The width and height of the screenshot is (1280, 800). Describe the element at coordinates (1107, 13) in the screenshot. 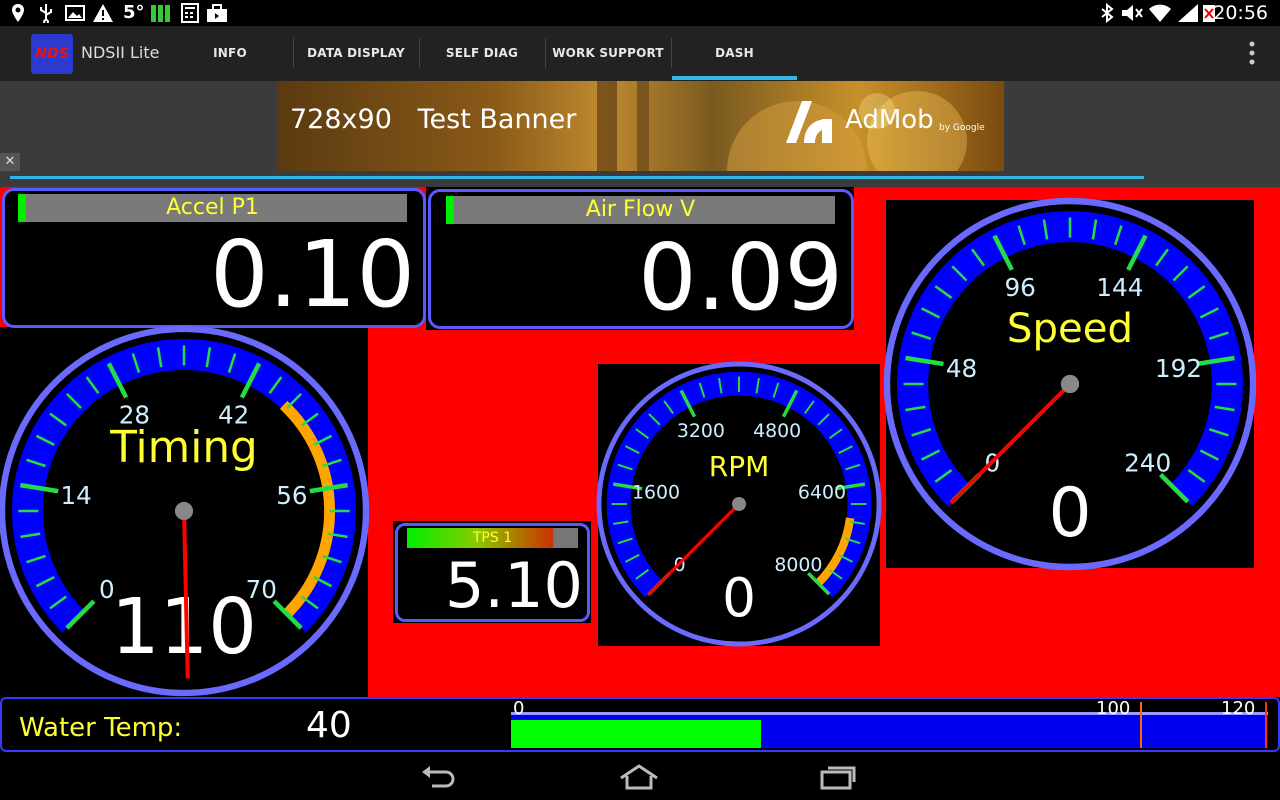

I see `bluetooth-icon` at that location.